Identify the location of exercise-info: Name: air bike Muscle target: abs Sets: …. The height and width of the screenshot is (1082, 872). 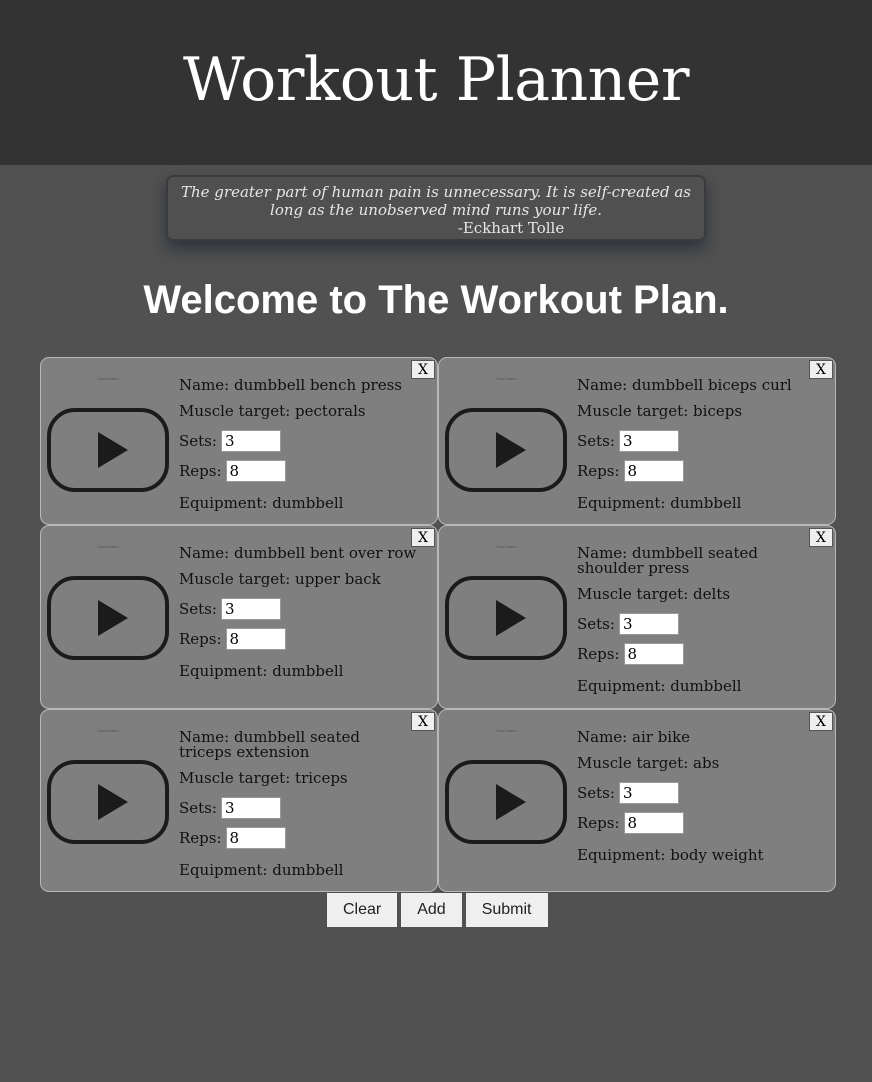
(702, 802).